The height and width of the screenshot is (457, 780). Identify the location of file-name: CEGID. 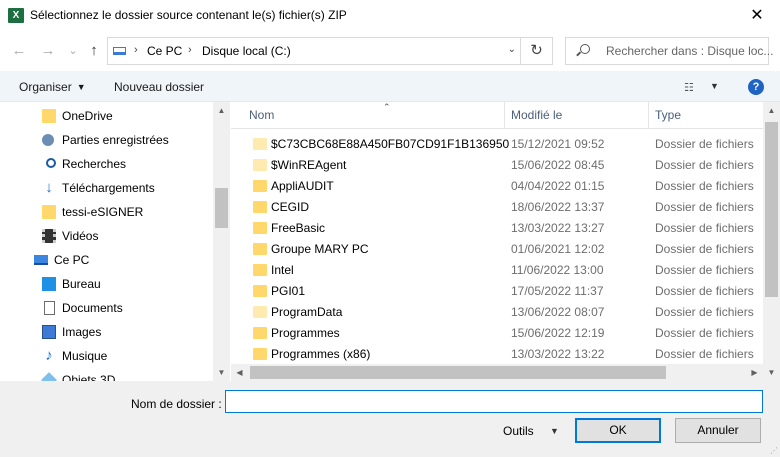
(290, 207).